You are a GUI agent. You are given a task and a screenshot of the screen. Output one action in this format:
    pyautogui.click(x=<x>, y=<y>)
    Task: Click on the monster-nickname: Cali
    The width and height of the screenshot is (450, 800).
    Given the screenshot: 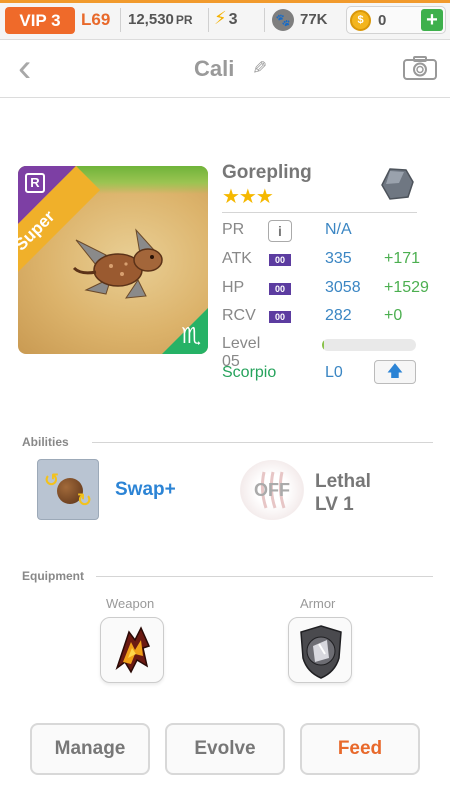 What is the action you would take?
    pyautogui.click(x=214, y=68)
    